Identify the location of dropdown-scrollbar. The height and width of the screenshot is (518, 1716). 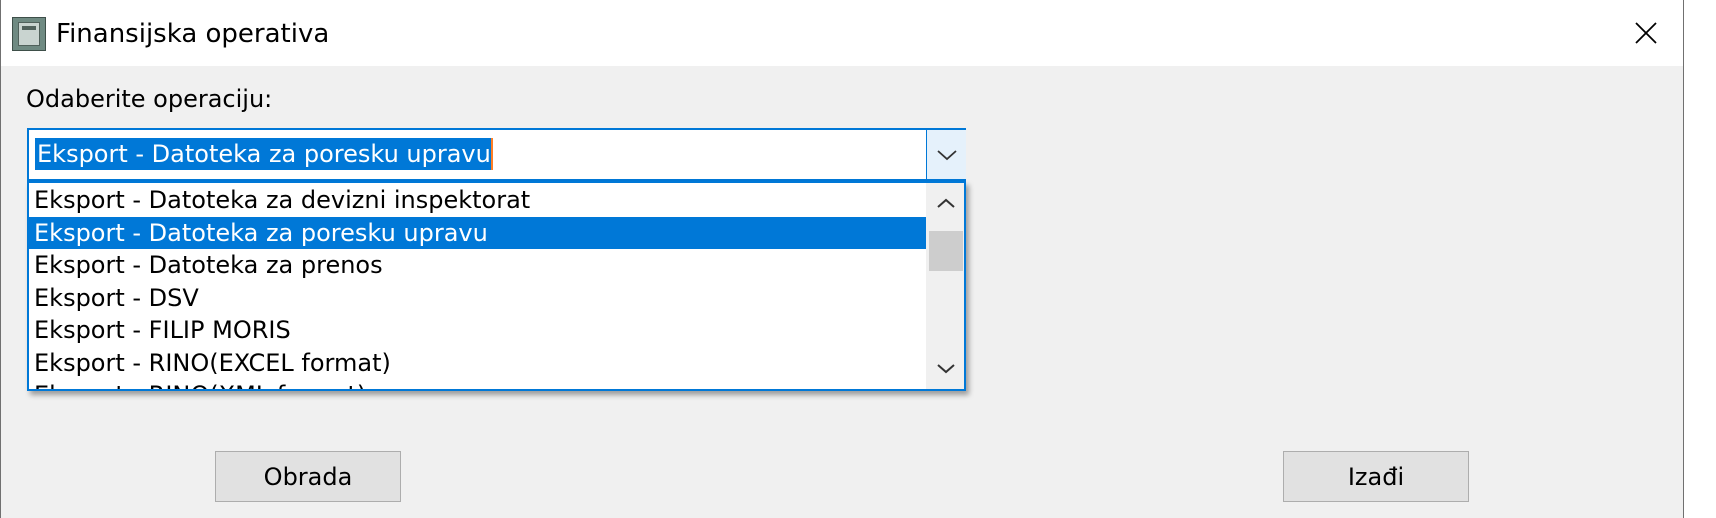
(945, 286).